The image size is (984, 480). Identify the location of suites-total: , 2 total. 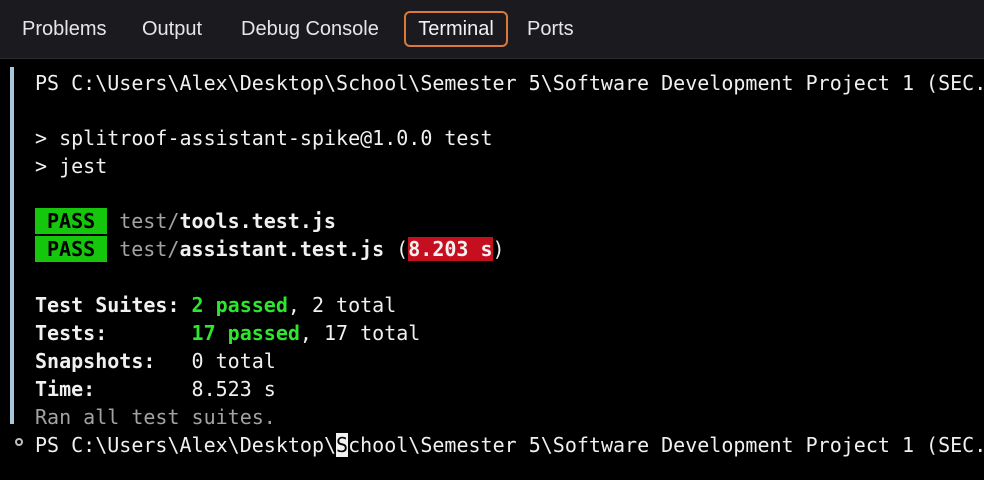
(342, 305).